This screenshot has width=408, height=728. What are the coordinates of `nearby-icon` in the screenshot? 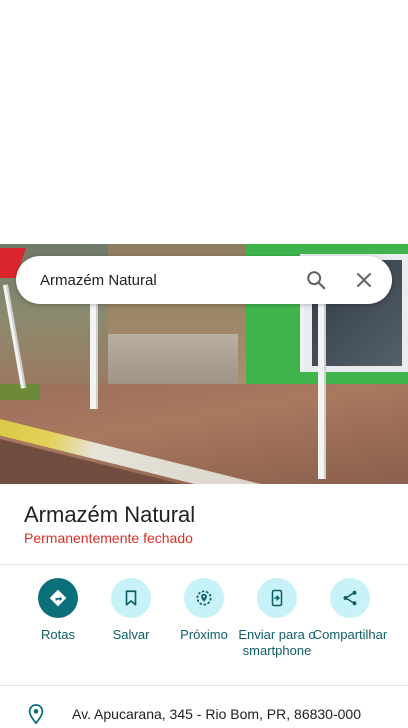 It's located at (204, 598).